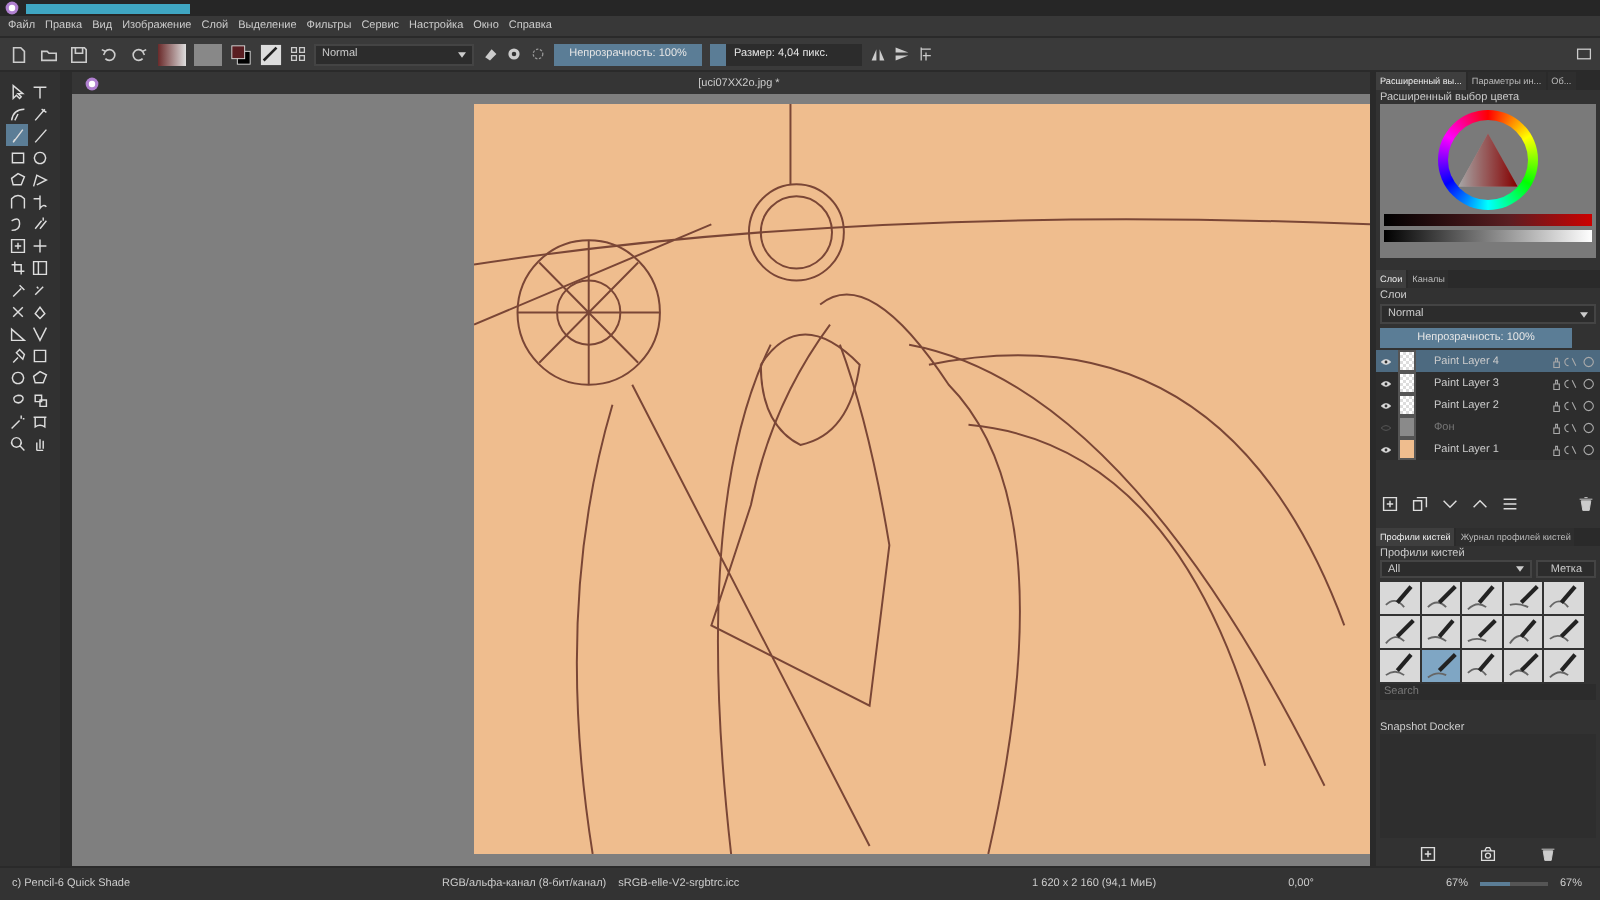 The width and height of the screenshot is (1600, 900). I want to click on rect-select-tool-button, so click(39, 355).